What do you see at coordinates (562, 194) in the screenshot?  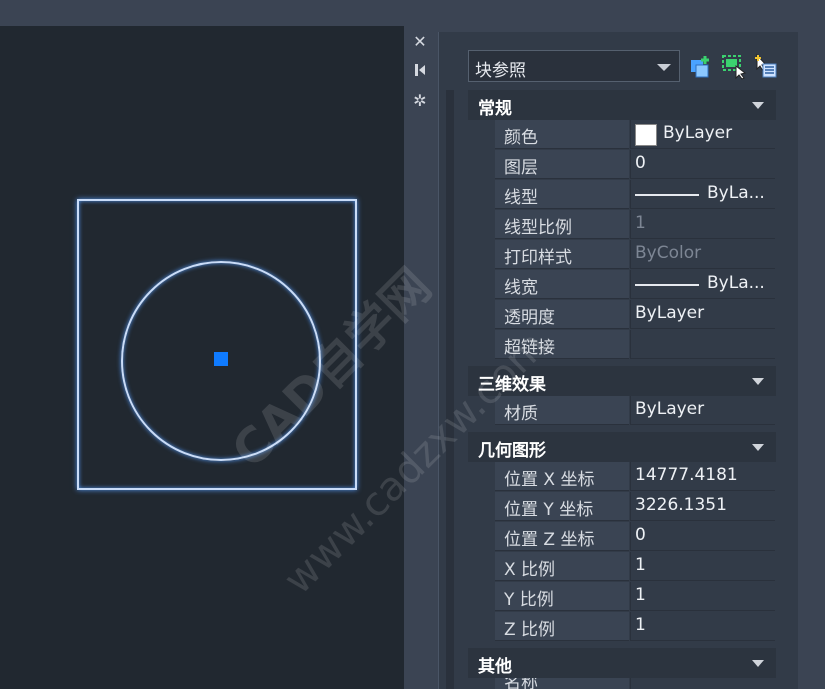 I see `property-label: 线型` at bounding box center [562, 194].